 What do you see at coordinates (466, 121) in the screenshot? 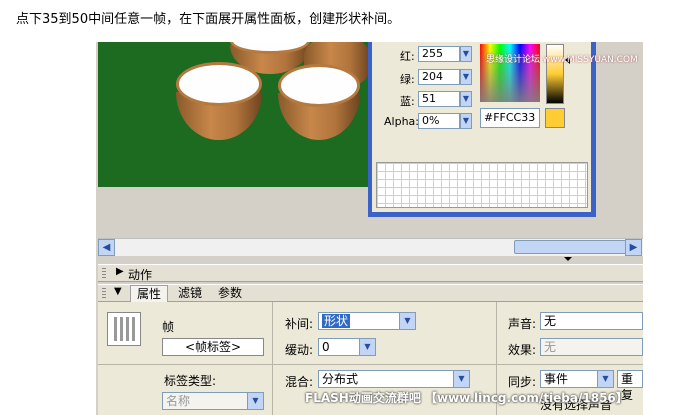
I see `alpha-spinner: ▼` at bounding box center [466, 121].